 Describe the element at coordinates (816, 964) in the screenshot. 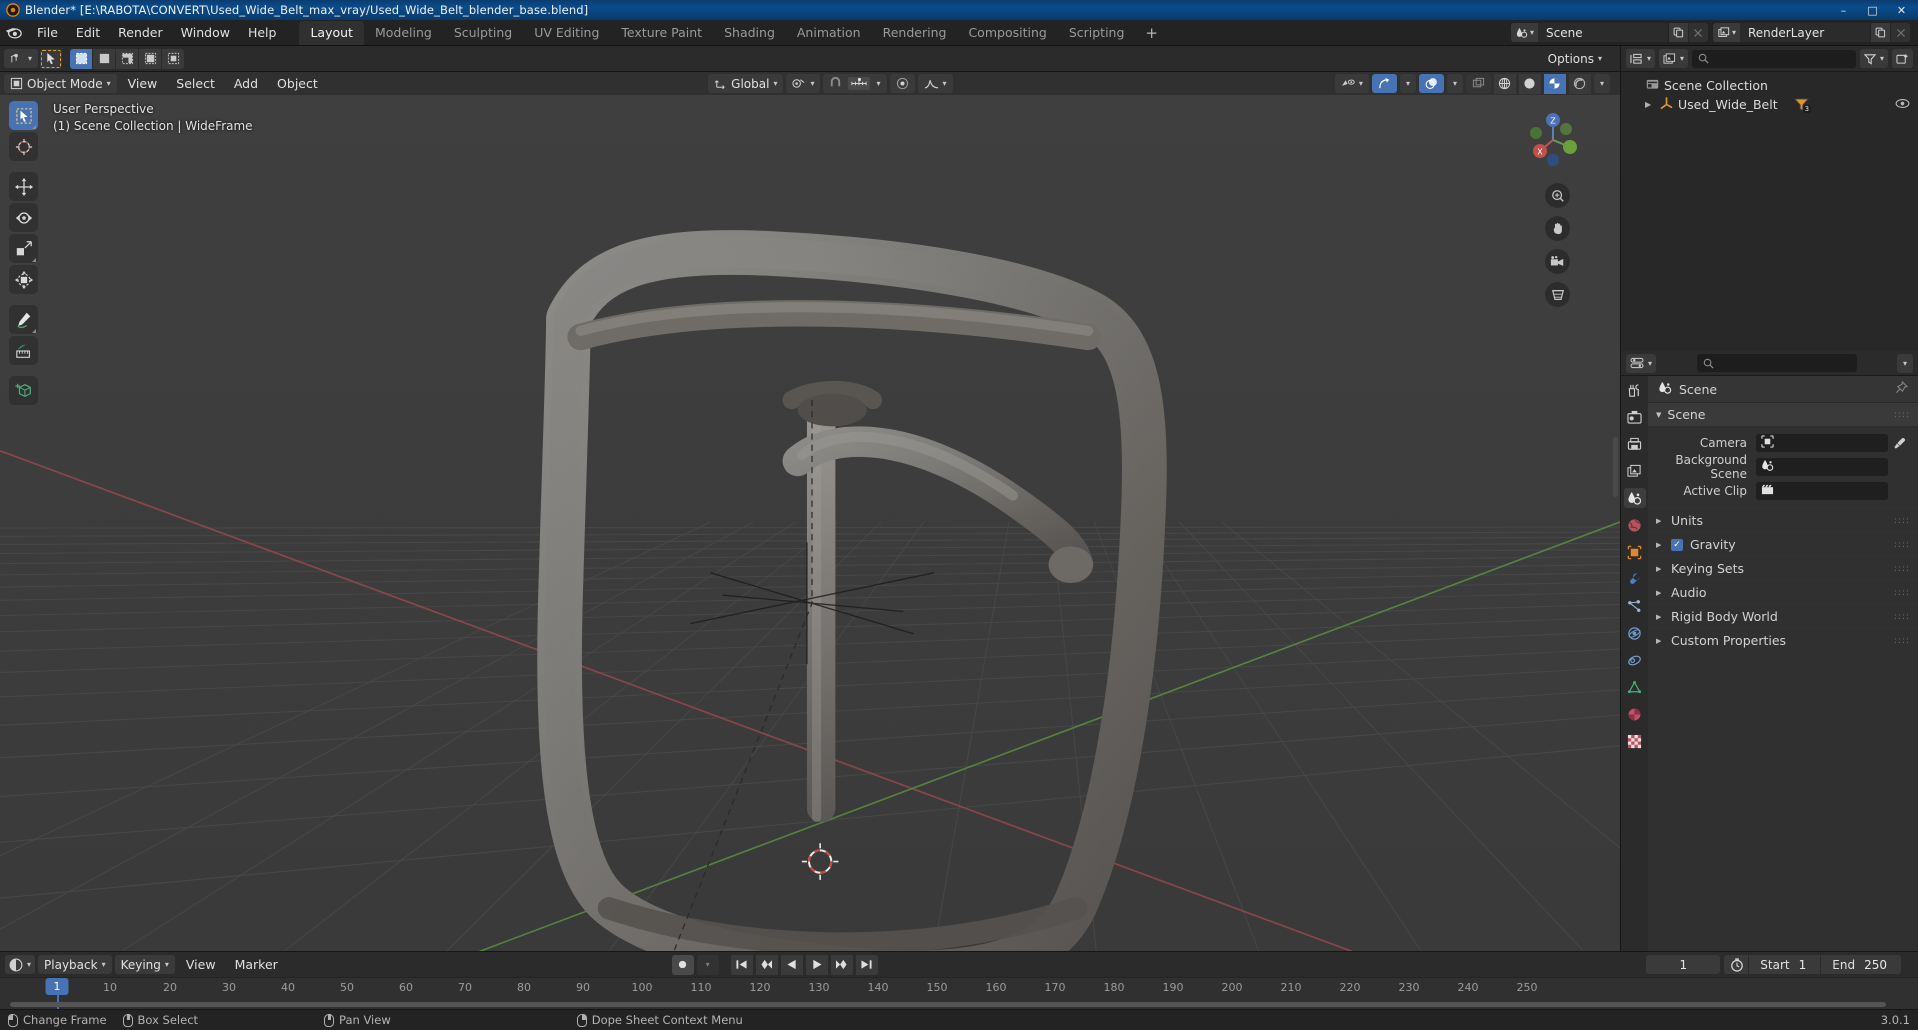

I see `play-button` at that location.